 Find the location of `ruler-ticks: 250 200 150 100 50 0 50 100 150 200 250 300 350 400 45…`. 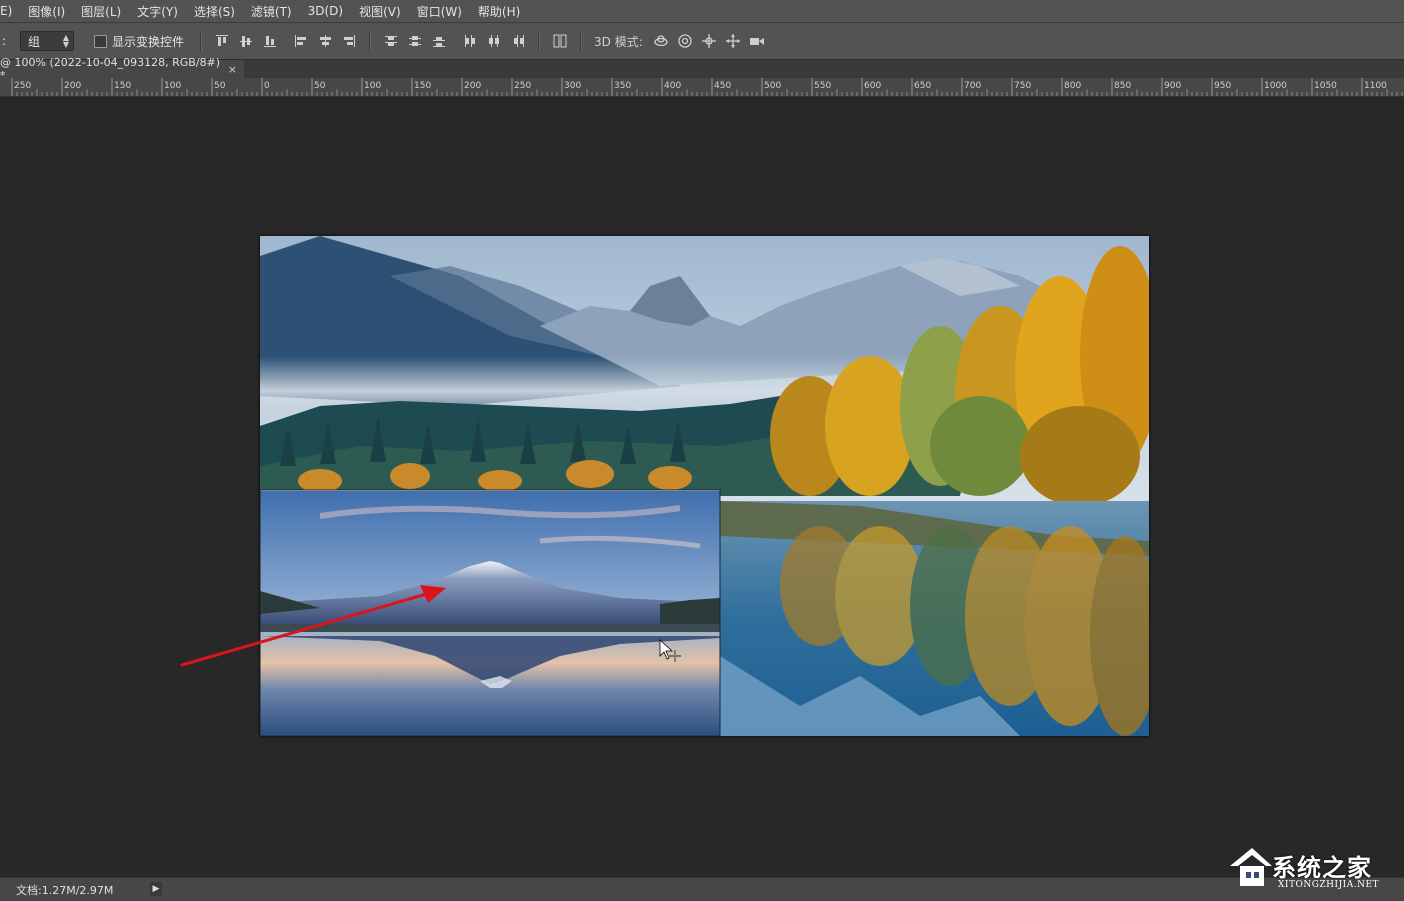

ruler-ticks: 250 200 150 100 50 0 50 100 150 200 250 300 350 400 45… is located at coordinates (707, 87).